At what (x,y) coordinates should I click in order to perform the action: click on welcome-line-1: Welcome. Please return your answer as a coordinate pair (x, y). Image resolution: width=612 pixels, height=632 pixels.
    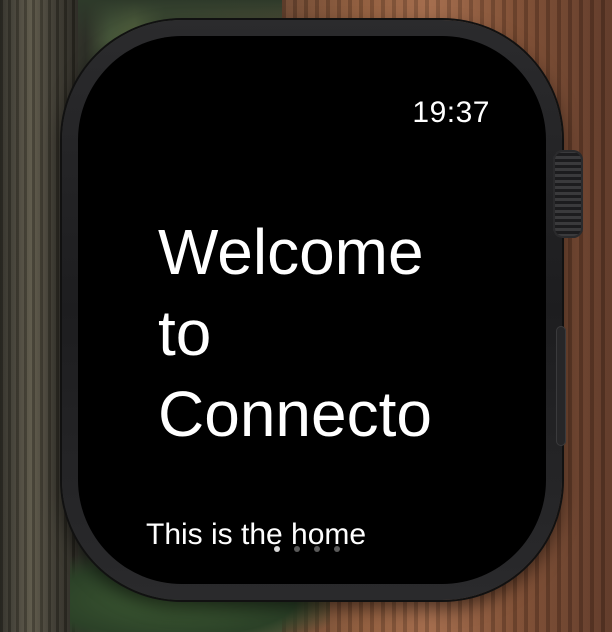
    Looking at the image, I should click on (291, 252).